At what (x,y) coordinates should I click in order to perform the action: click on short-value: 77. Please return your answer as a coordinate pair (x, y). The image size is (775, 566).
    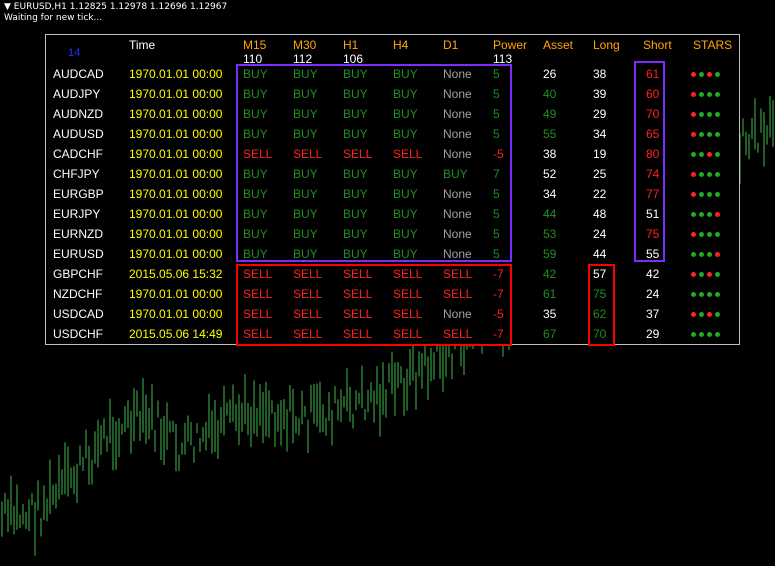
    Looking at the image, I should click on (653, 194).